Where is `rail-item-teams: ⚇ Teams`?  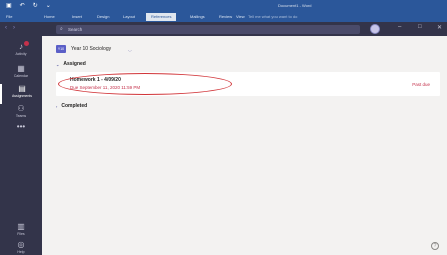
rail-item-teams: ⚇ Teams is located at coordinates (21, 114).